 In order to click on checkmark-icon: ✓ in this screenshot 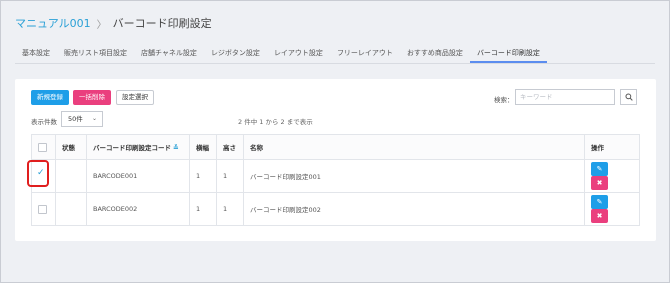, I will do `click(41, 172)`.